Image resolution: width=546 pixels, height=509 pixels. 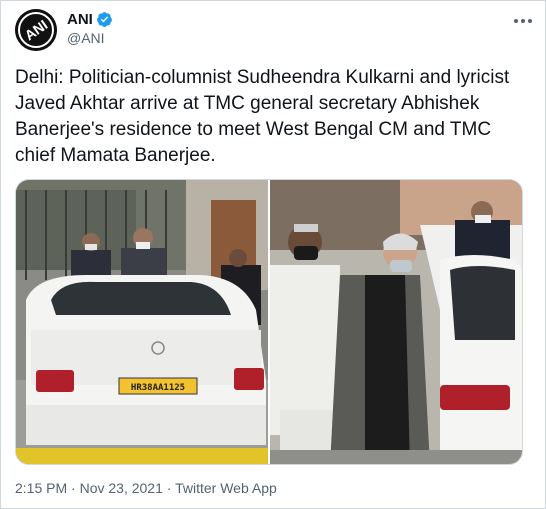 What do you see at coordinates (523, 19) in the screenshot?
I see `more-horizontal-icon` at bounding box center [523, 19].